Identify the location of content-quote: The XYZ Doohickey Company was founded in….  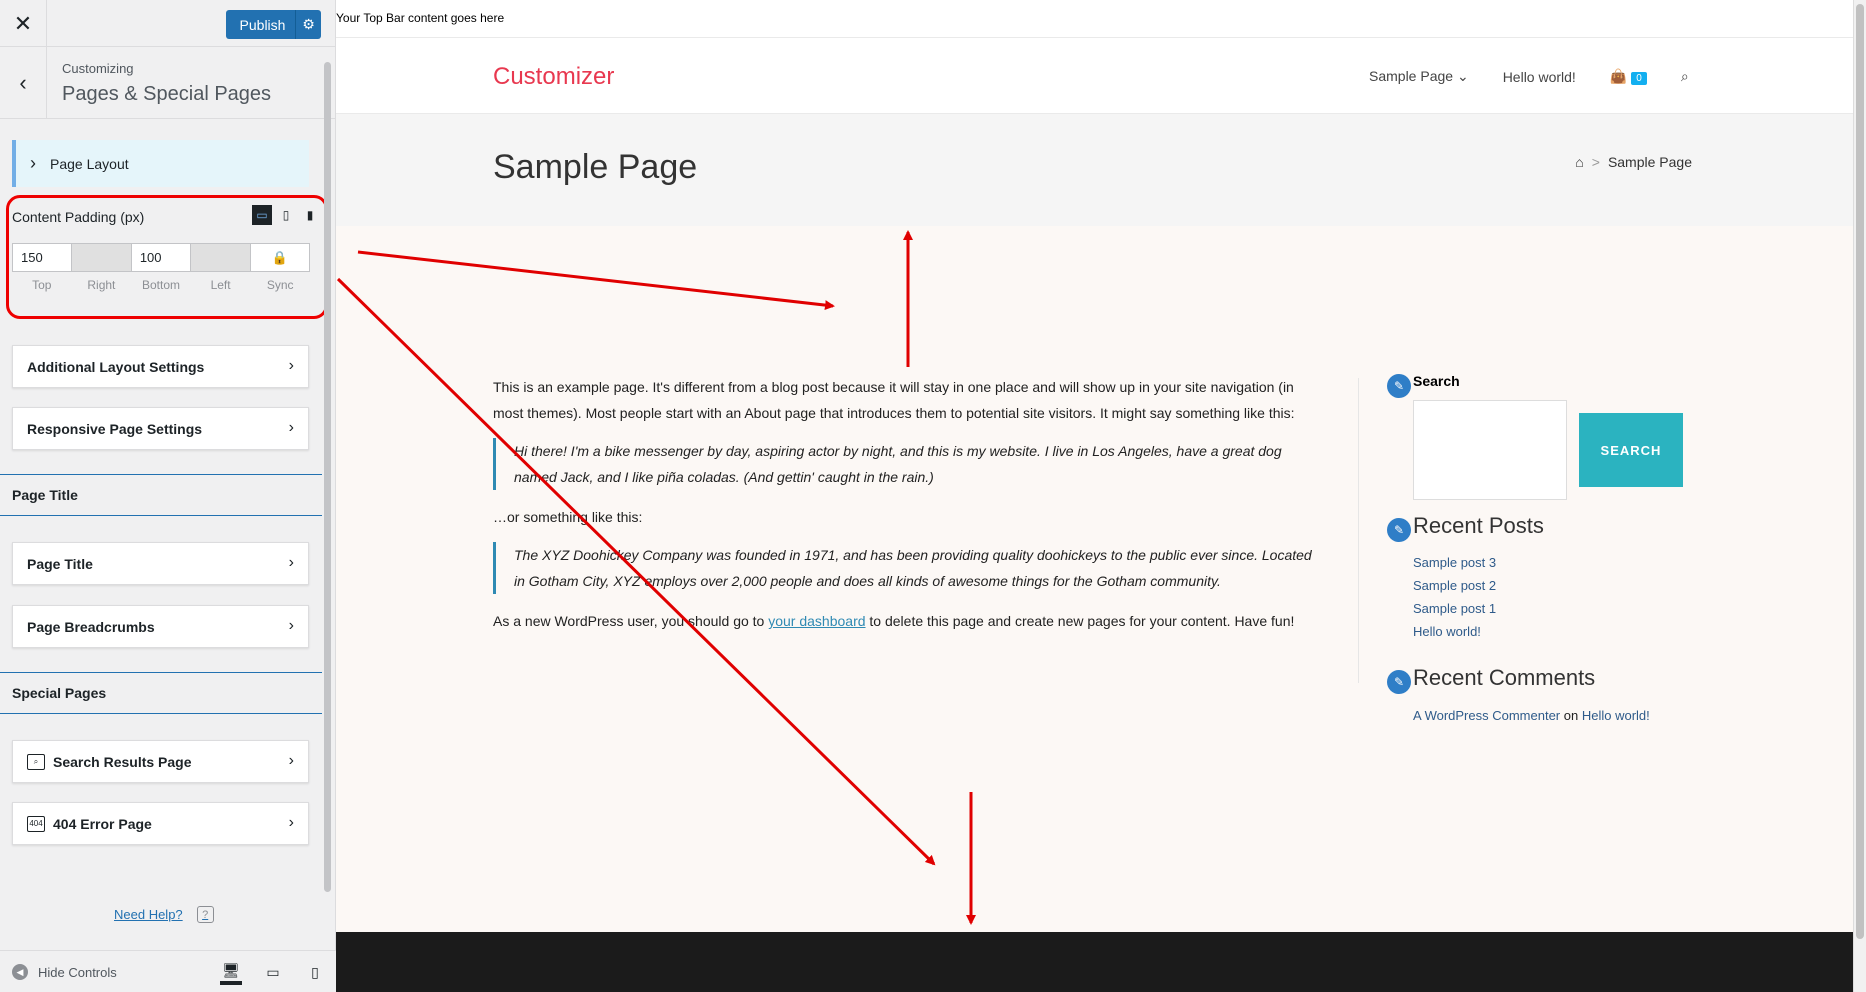
(908, 568).